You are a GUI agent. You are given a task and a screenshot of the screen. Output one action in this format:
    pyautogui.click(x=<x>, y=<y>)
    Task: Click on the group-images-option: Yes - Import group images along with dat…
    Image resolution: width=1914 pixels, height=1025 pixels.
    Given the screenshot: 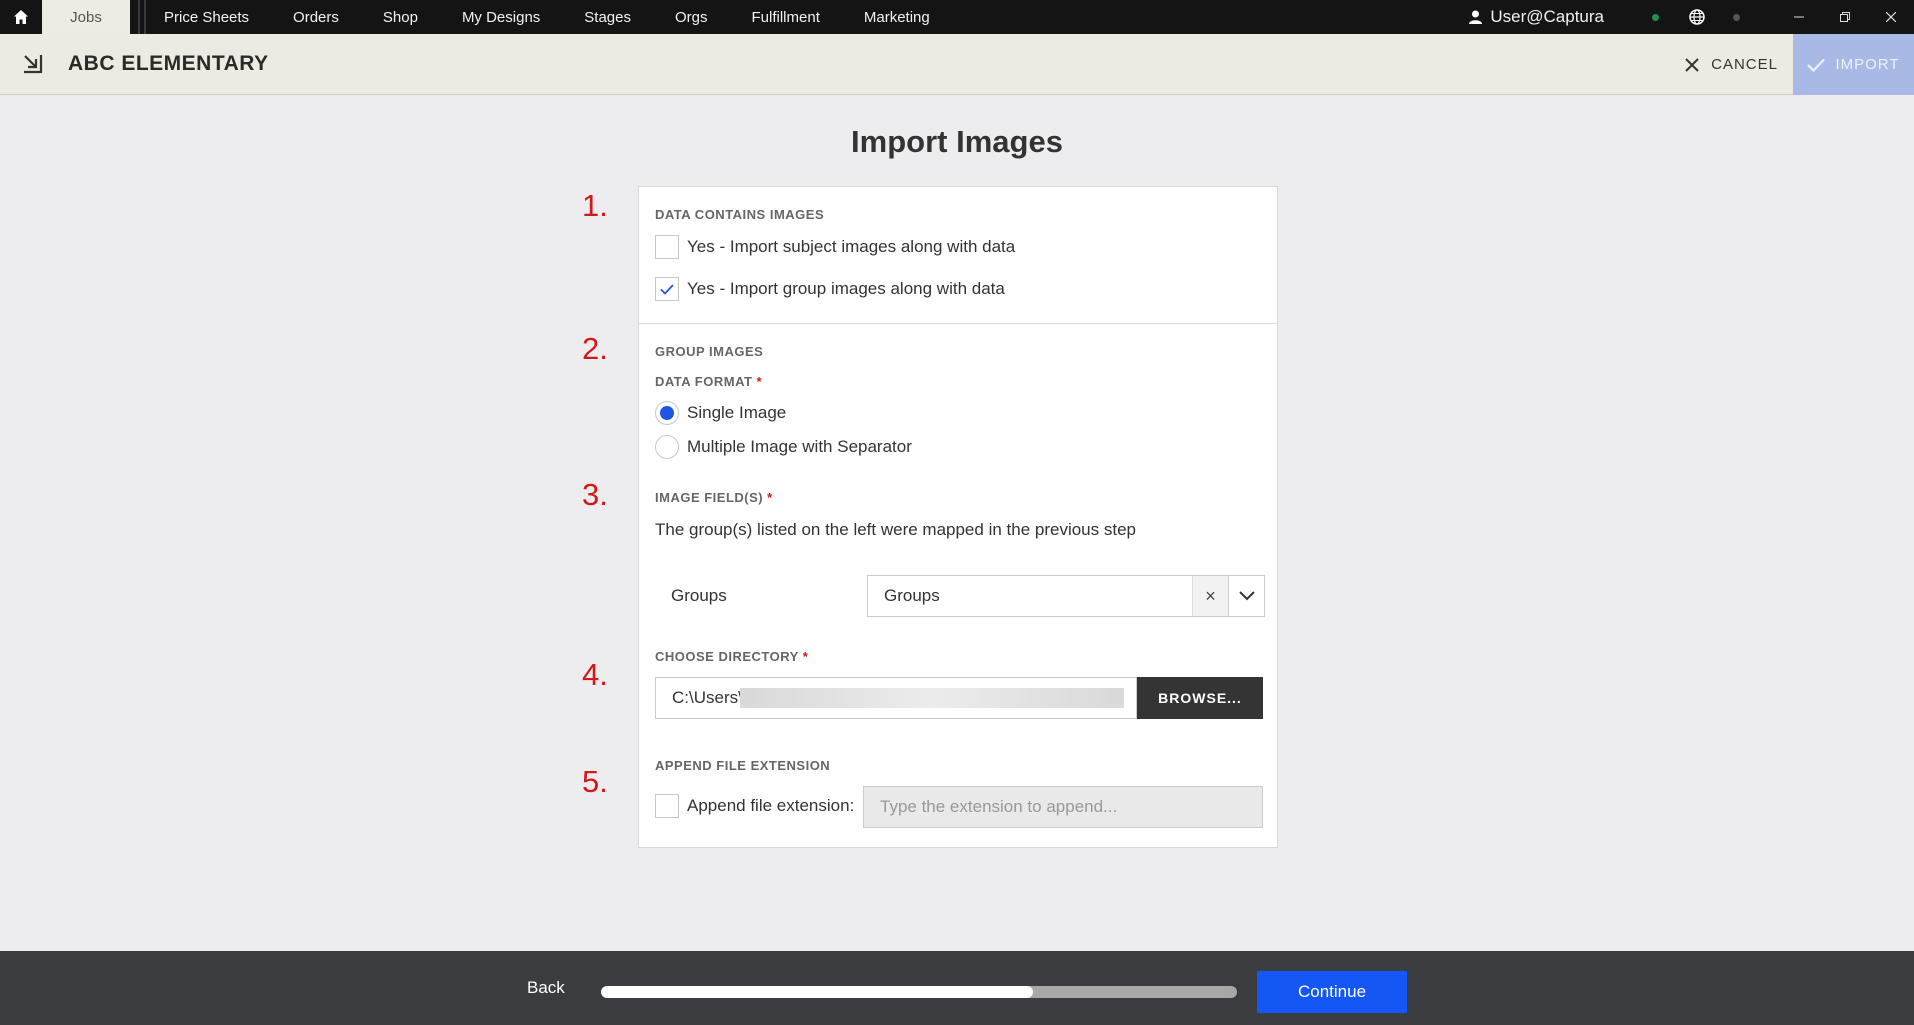 What is the action you would take?
    pyautogui.click(x=830, y=289)
    